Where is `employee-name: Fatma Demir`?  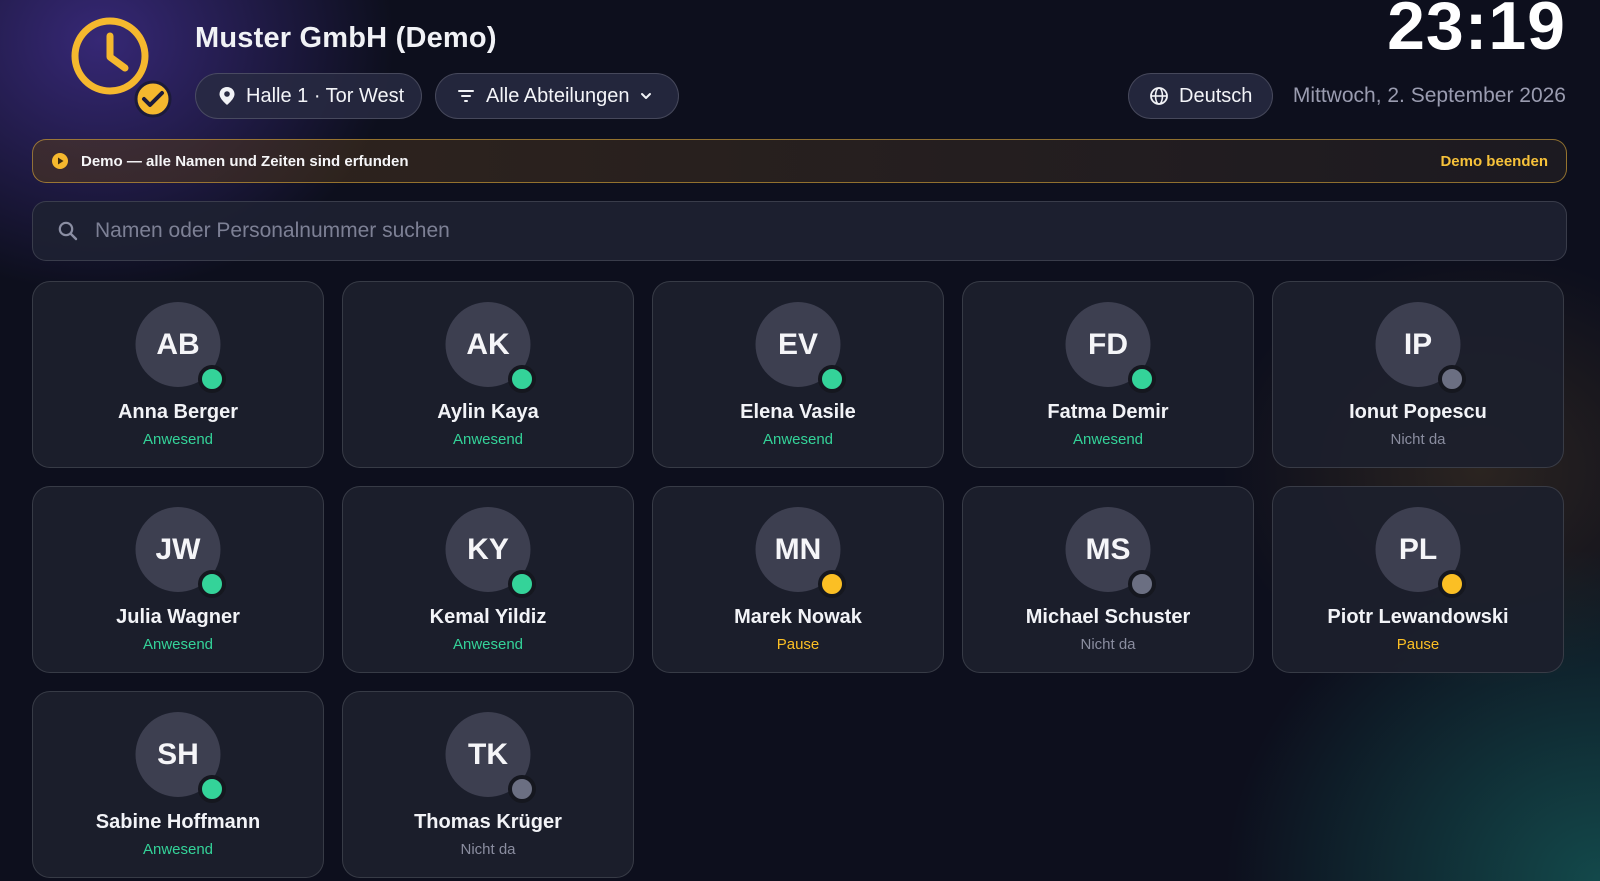
employee-name: Fatma Demir is located at coordinates (1108, 412).